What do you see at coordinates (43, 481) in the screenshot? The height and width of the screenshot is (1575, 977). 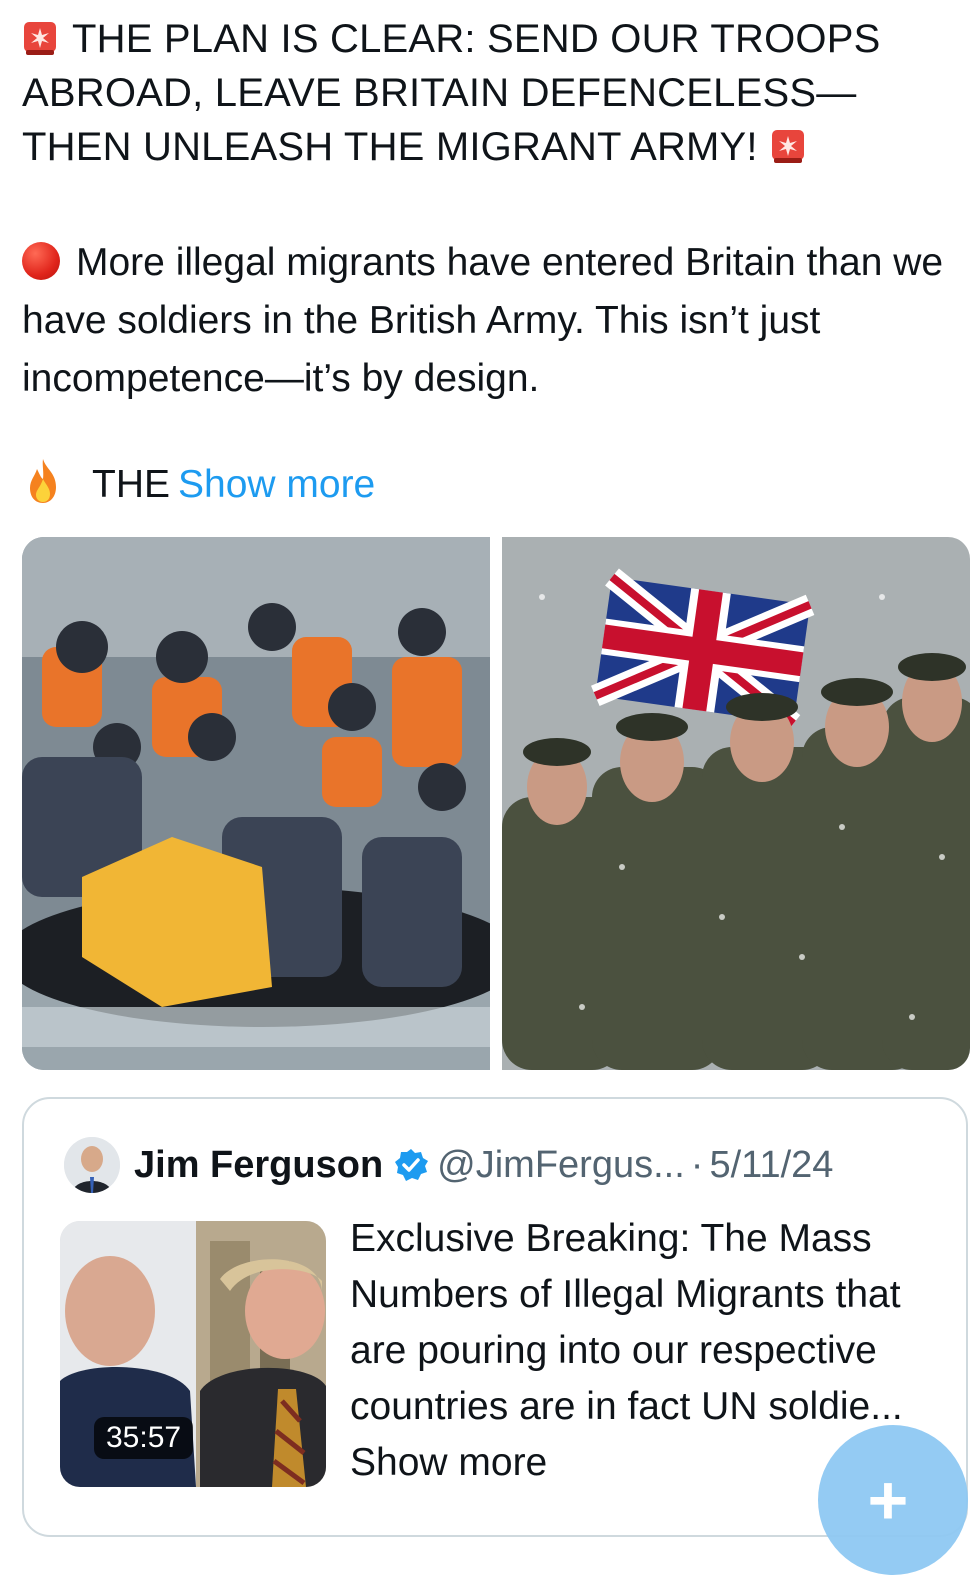 I see `fire-icon` at bounding box center [43, 481].